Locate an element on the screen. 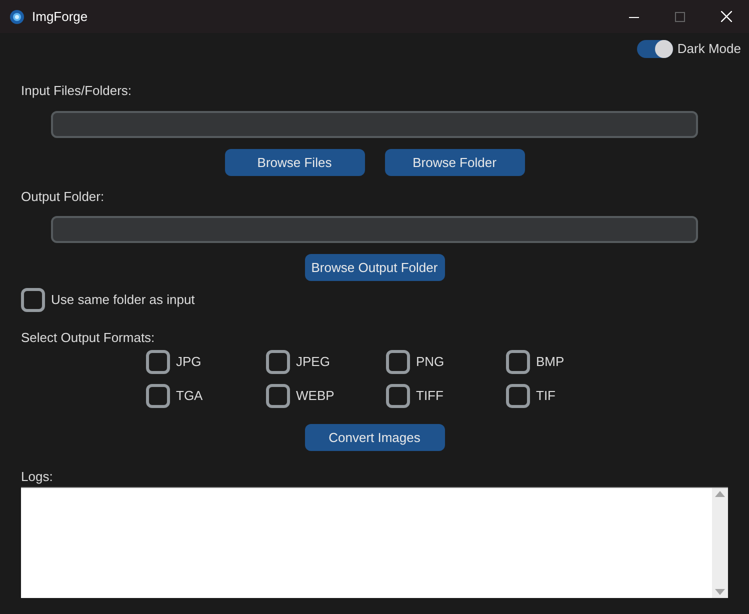 This screenshot has width=749, height=614. dark-mode-switch is located at coordinates (655, 49).